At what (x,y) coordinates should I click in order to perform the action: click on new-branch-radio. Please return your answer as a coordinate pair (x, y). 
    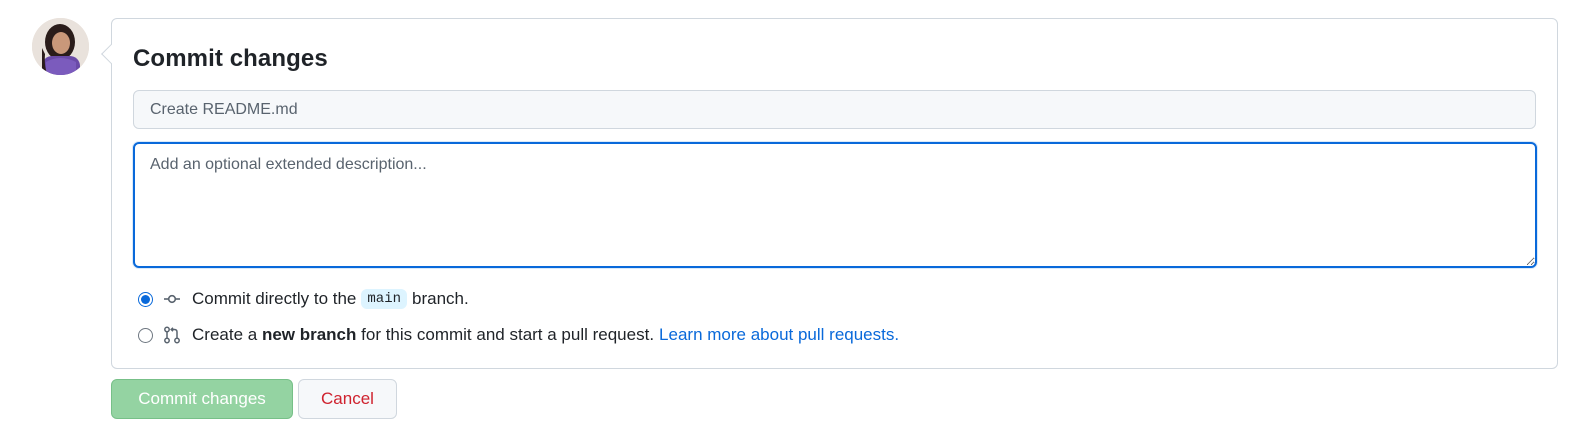
    Looking at the image, I should click on (145, 335).